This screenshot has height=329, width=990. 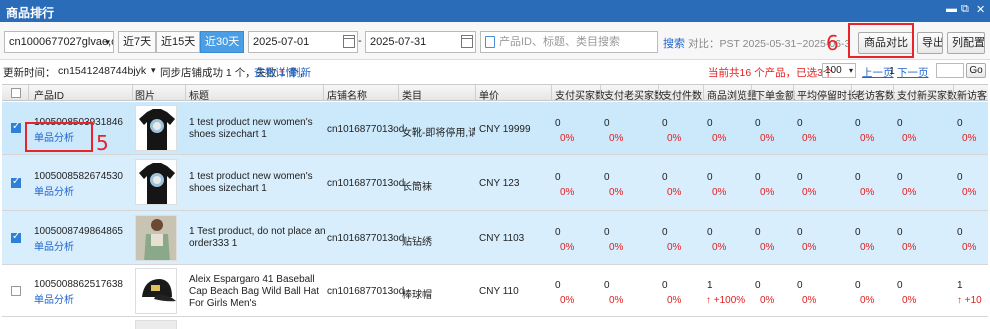 What do you see at coordinates (881, 40) in the screenshot?
I see `annotation-box-compare-button` at bounding box center [881, 40].